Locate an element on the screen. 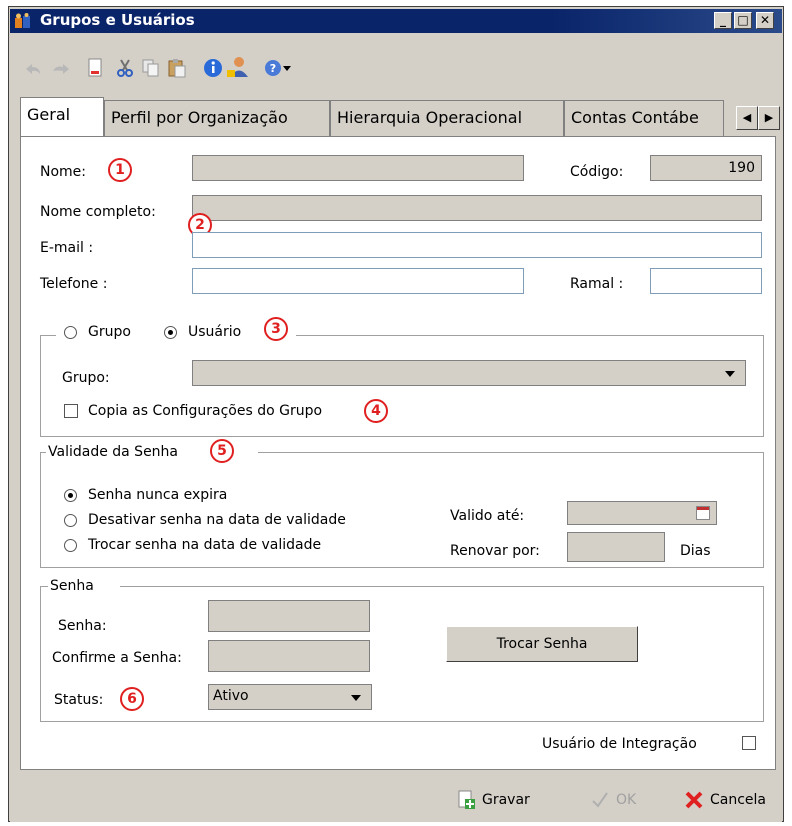 Image resolution: width=792 pixels, height=826 pixels. tipo-group is located at coordinates (402, 386).